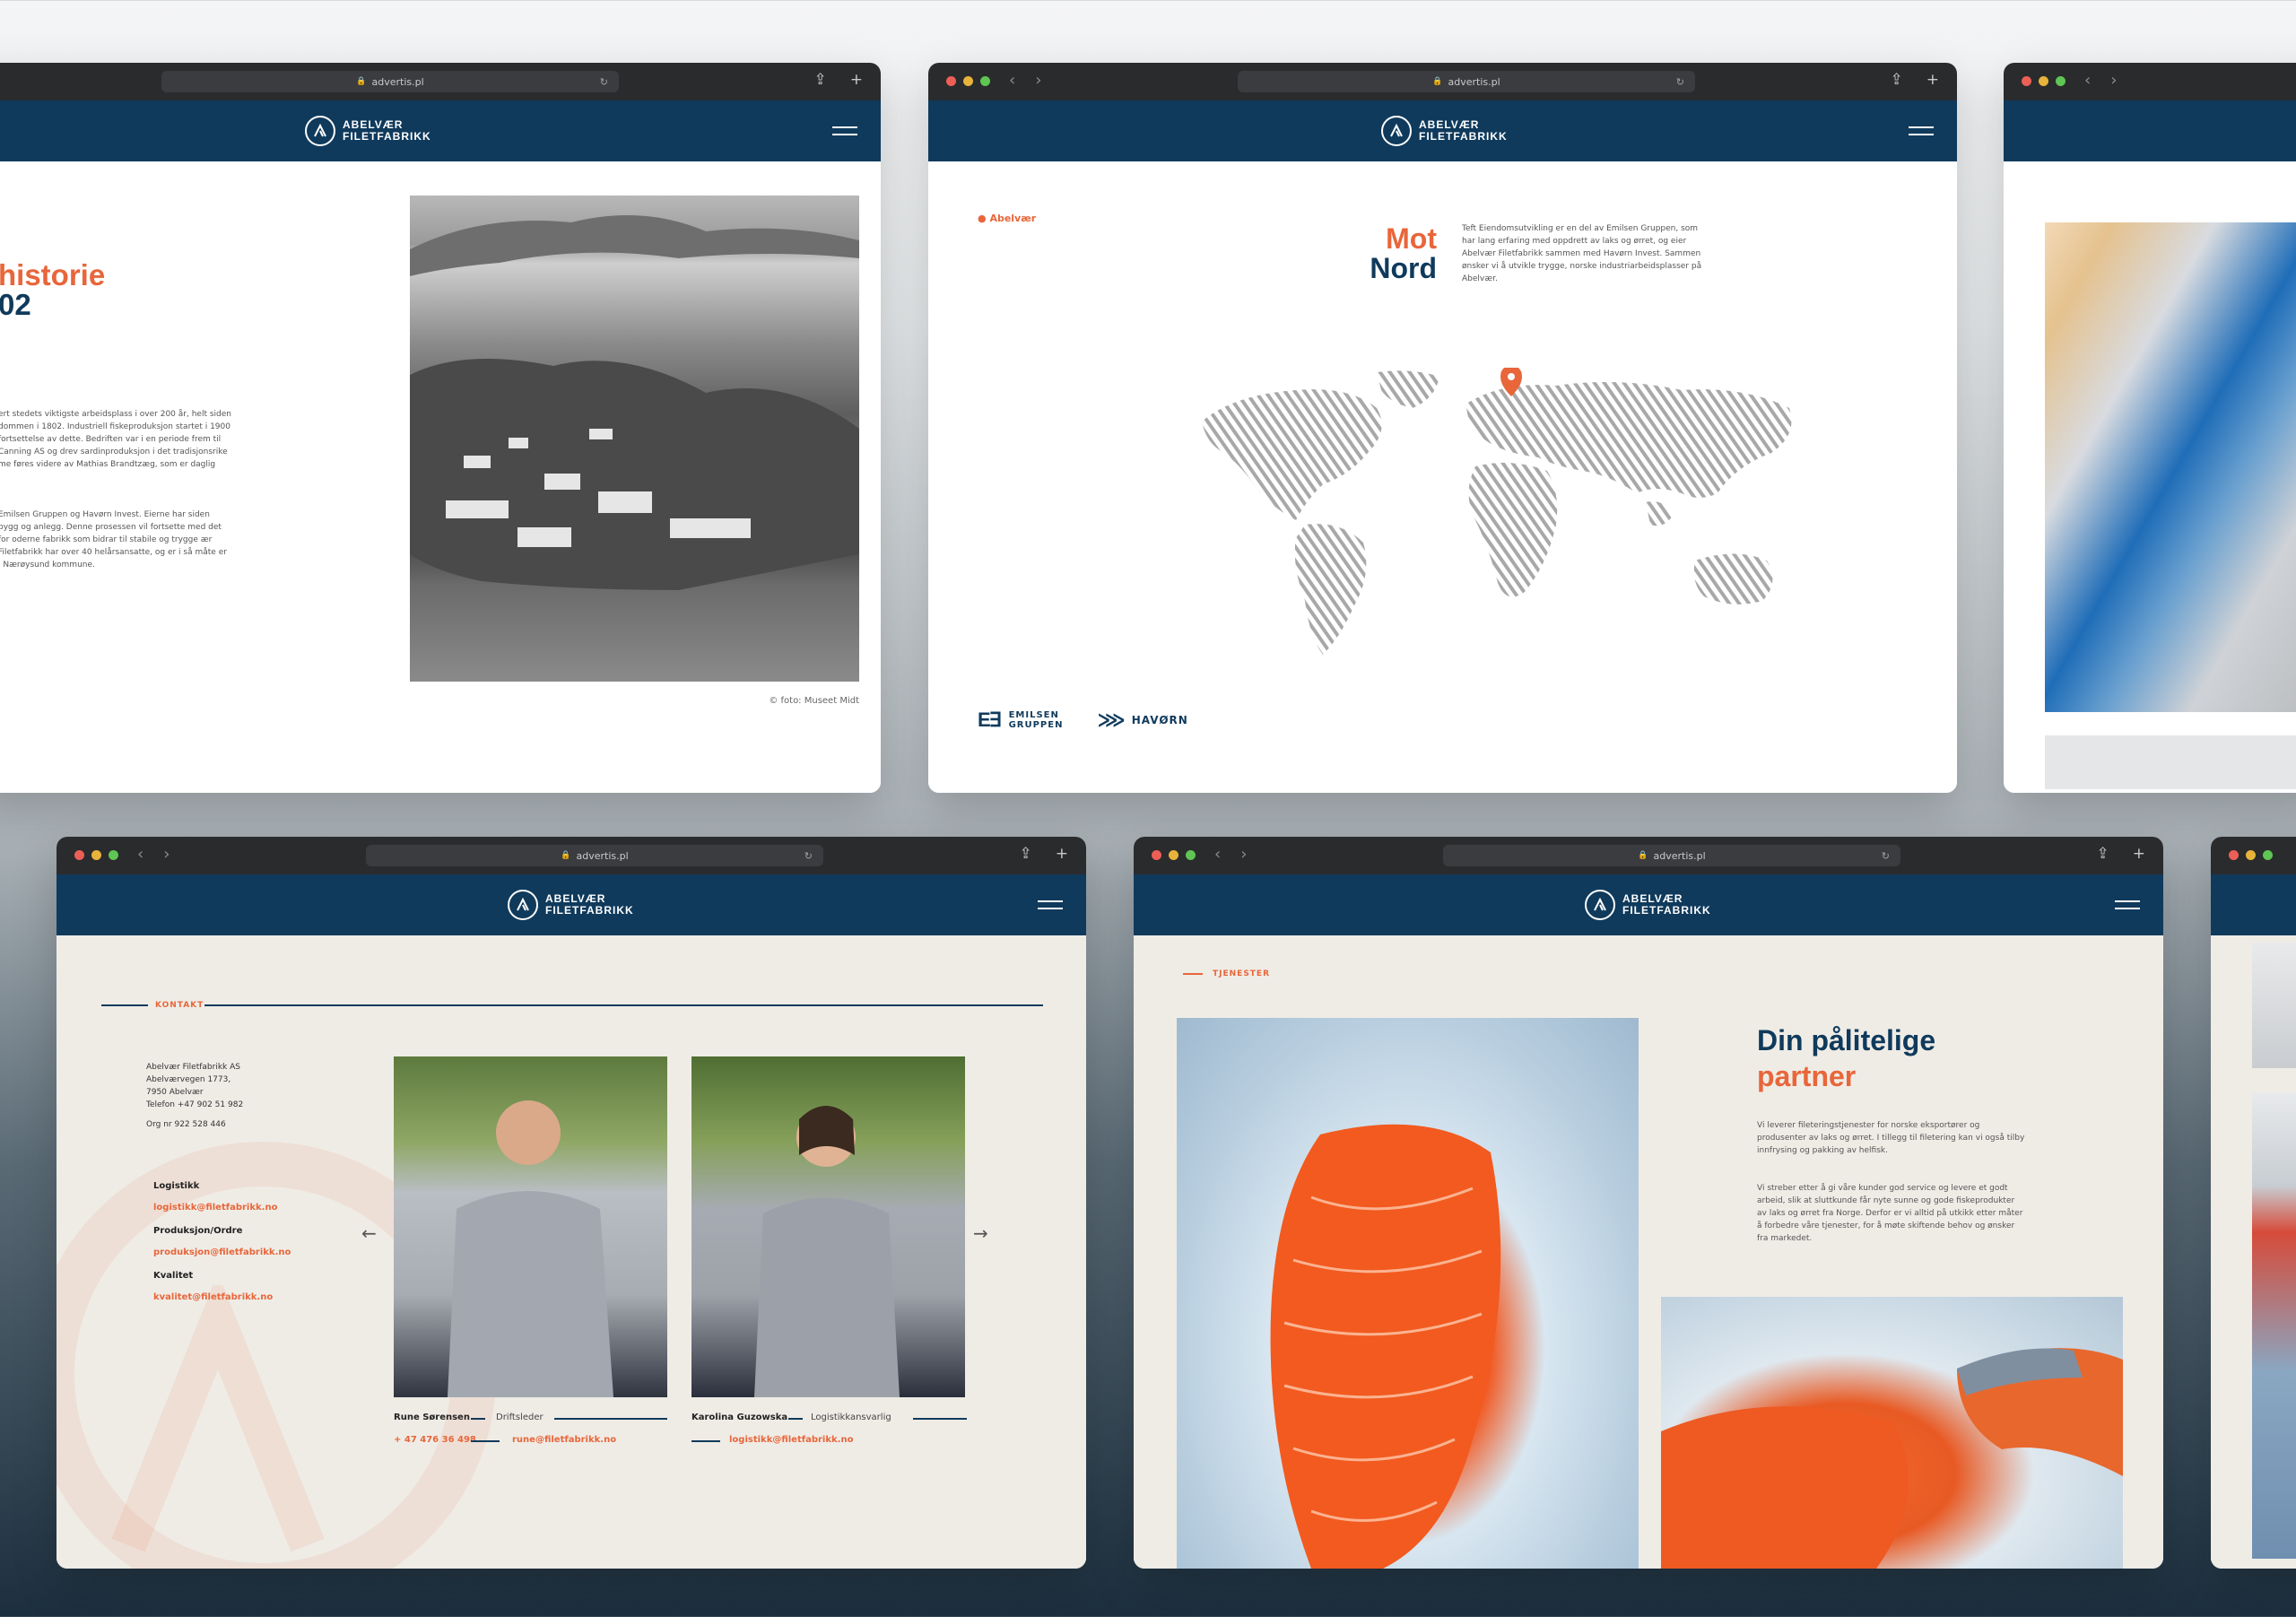 This screenshot has height=1617, width=2296. Describe the element at coordinates (1506, 519) in the screenshot. I see `world-map` at that location.